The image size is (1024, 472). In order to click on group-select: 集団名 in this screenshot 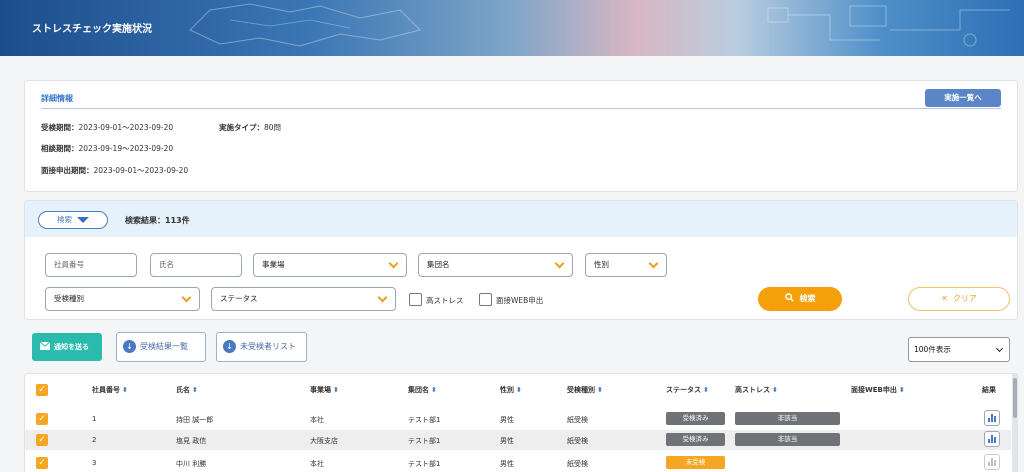, I will do `click(495, 265)`.